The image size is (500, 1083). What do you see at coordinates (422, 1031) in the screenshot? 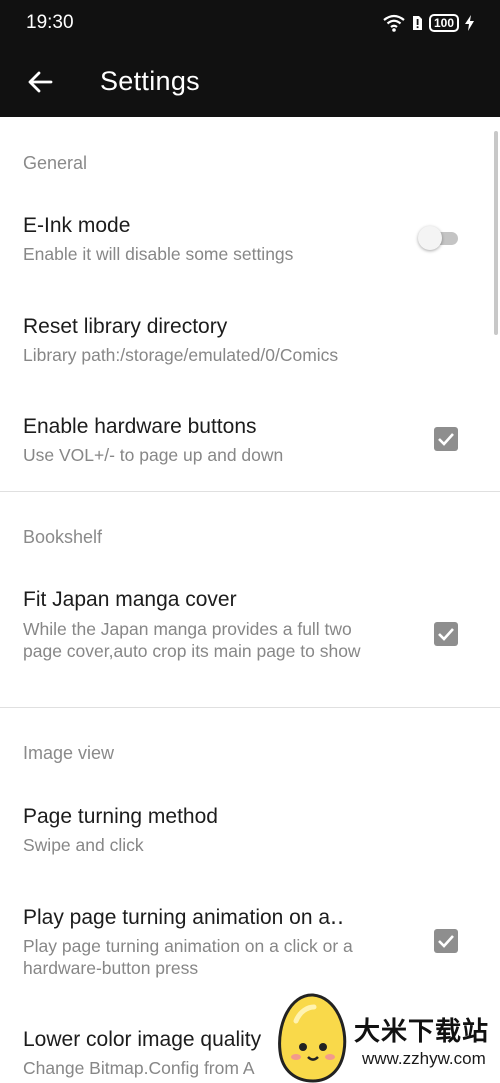
I see `watermark-title: 大米下载站` at bounding box center [422, 1031].